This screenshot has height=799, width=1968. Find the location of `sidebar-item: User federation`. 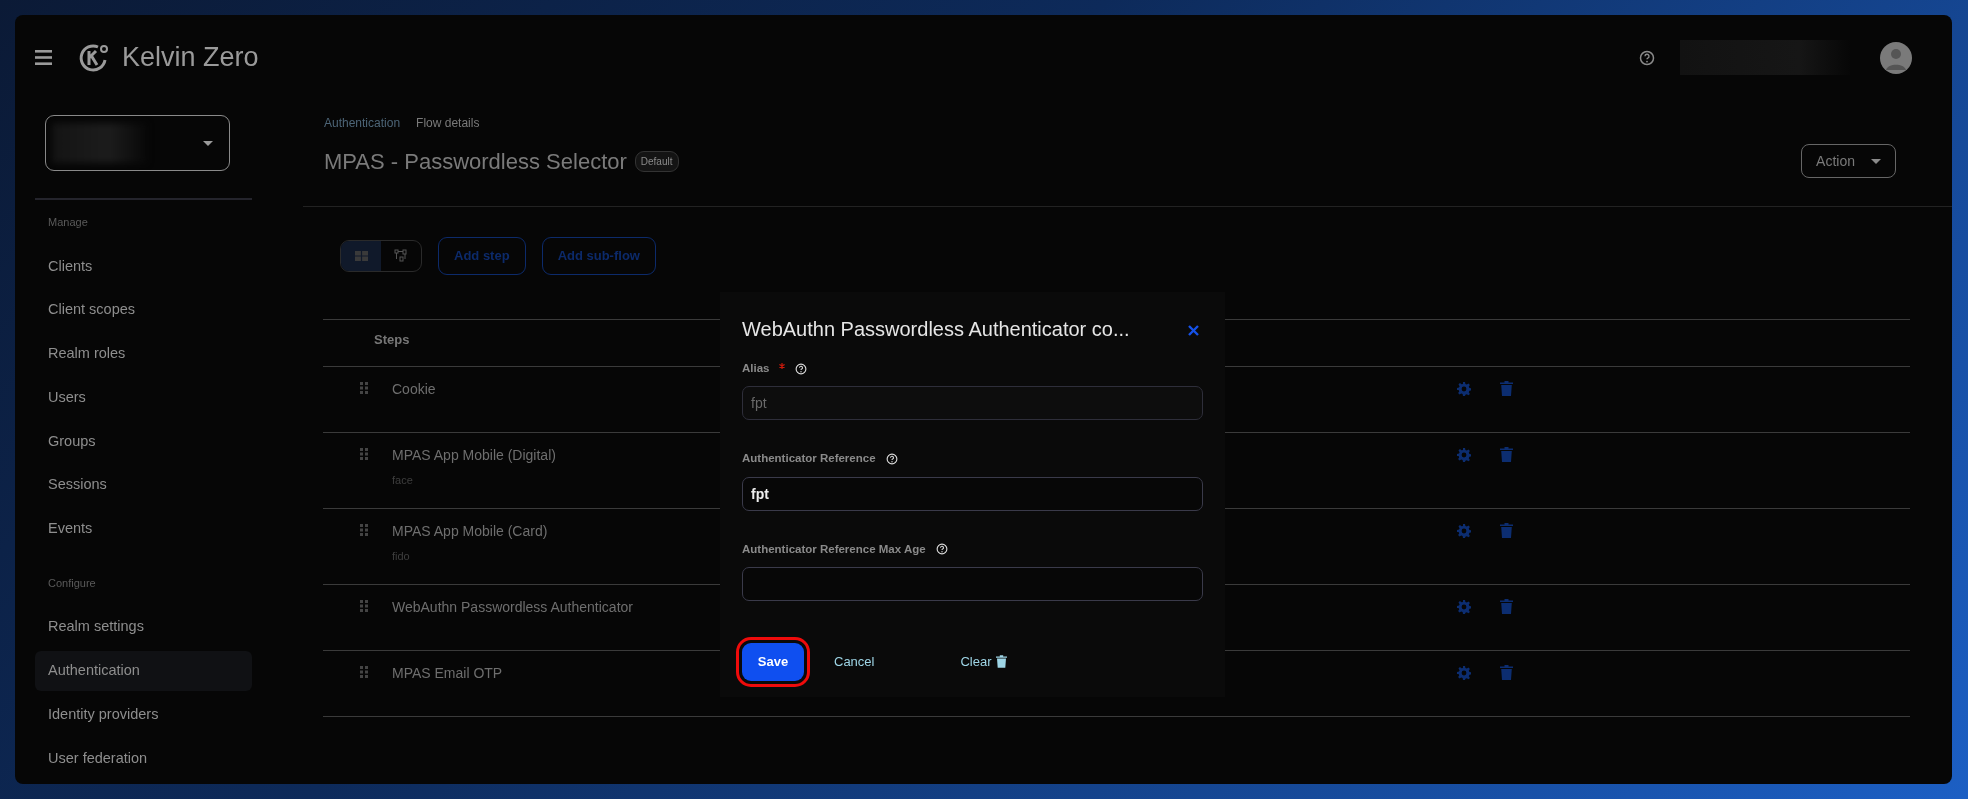

sidebar-item: User federation is located at coordinates (143, 758).